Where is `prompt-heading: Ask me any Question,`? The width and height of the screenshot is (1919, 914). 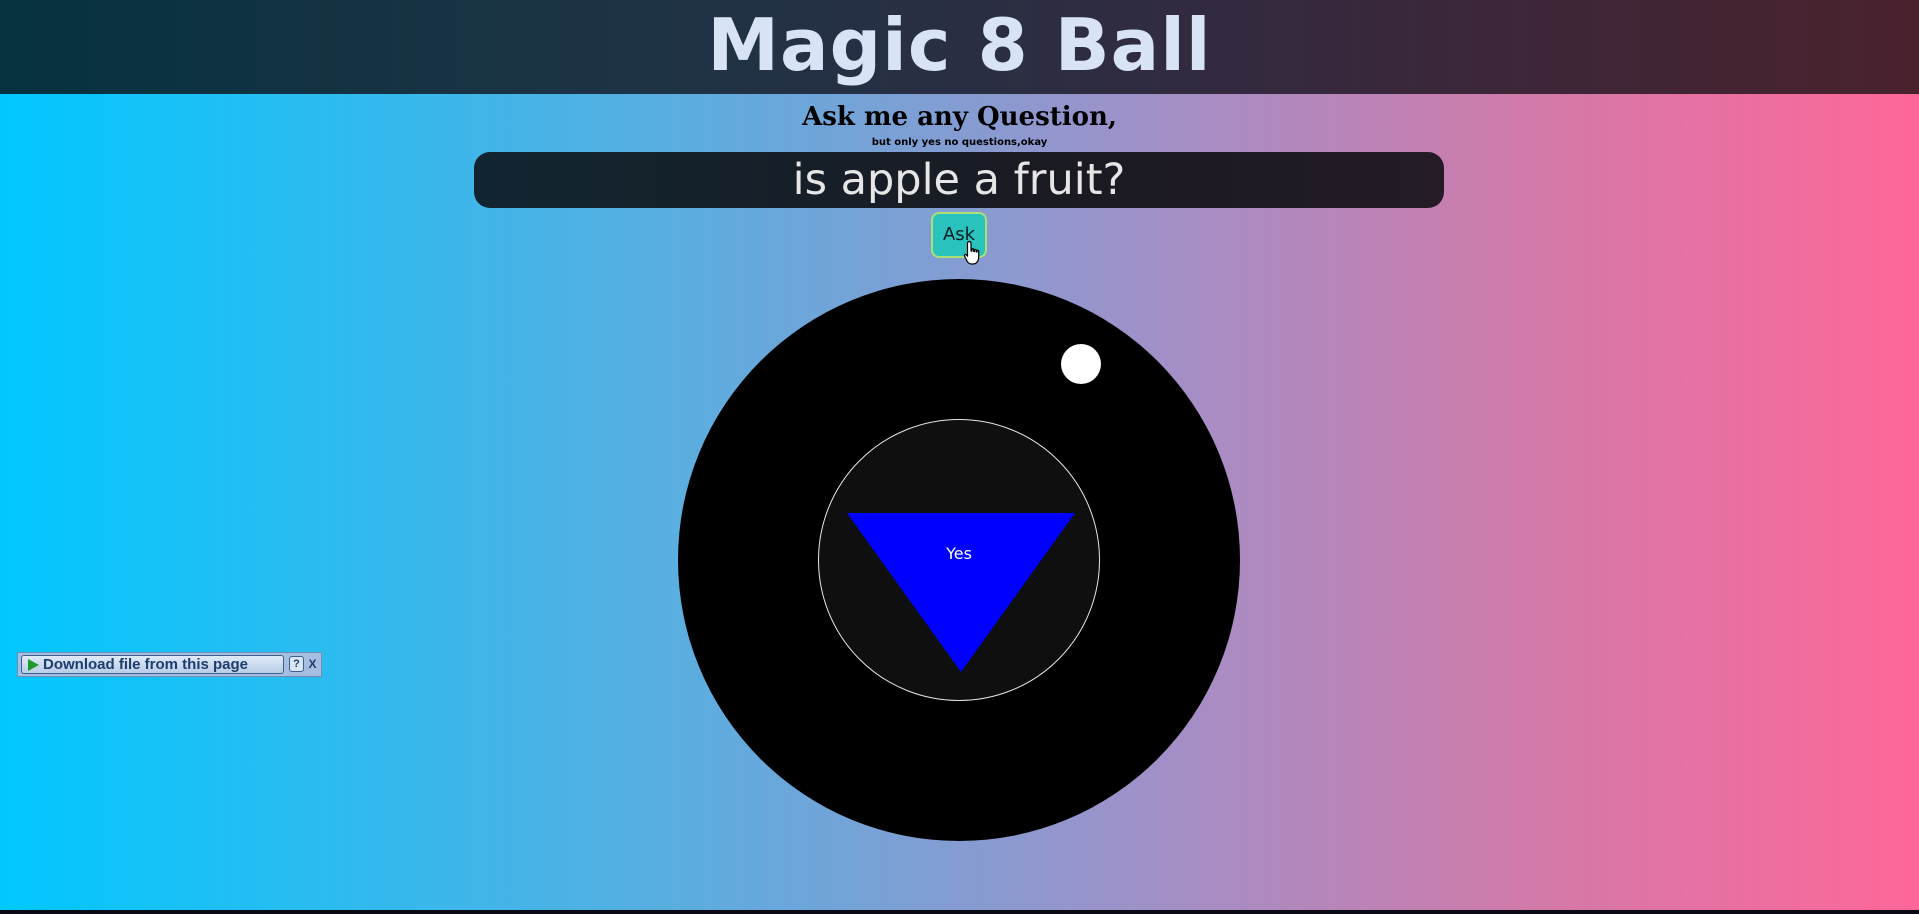
prompt-heading: Ask me any Question, is located at coordinates (959, 117).